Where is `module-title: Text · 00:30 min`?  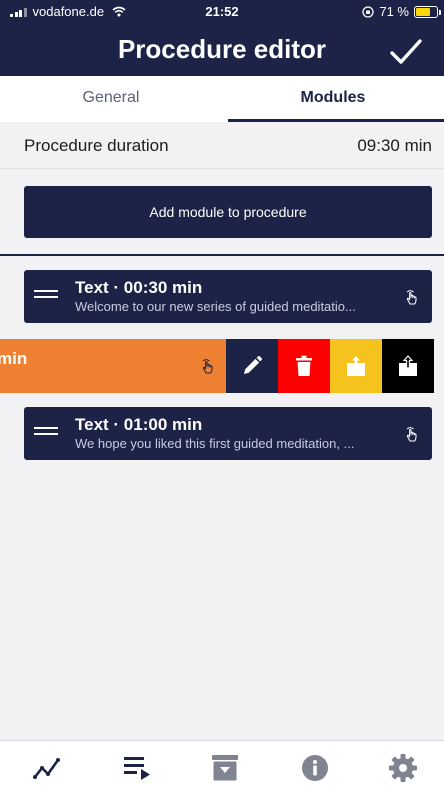
module-title: Text · 00:30 min is located at coordinates (139, 287).